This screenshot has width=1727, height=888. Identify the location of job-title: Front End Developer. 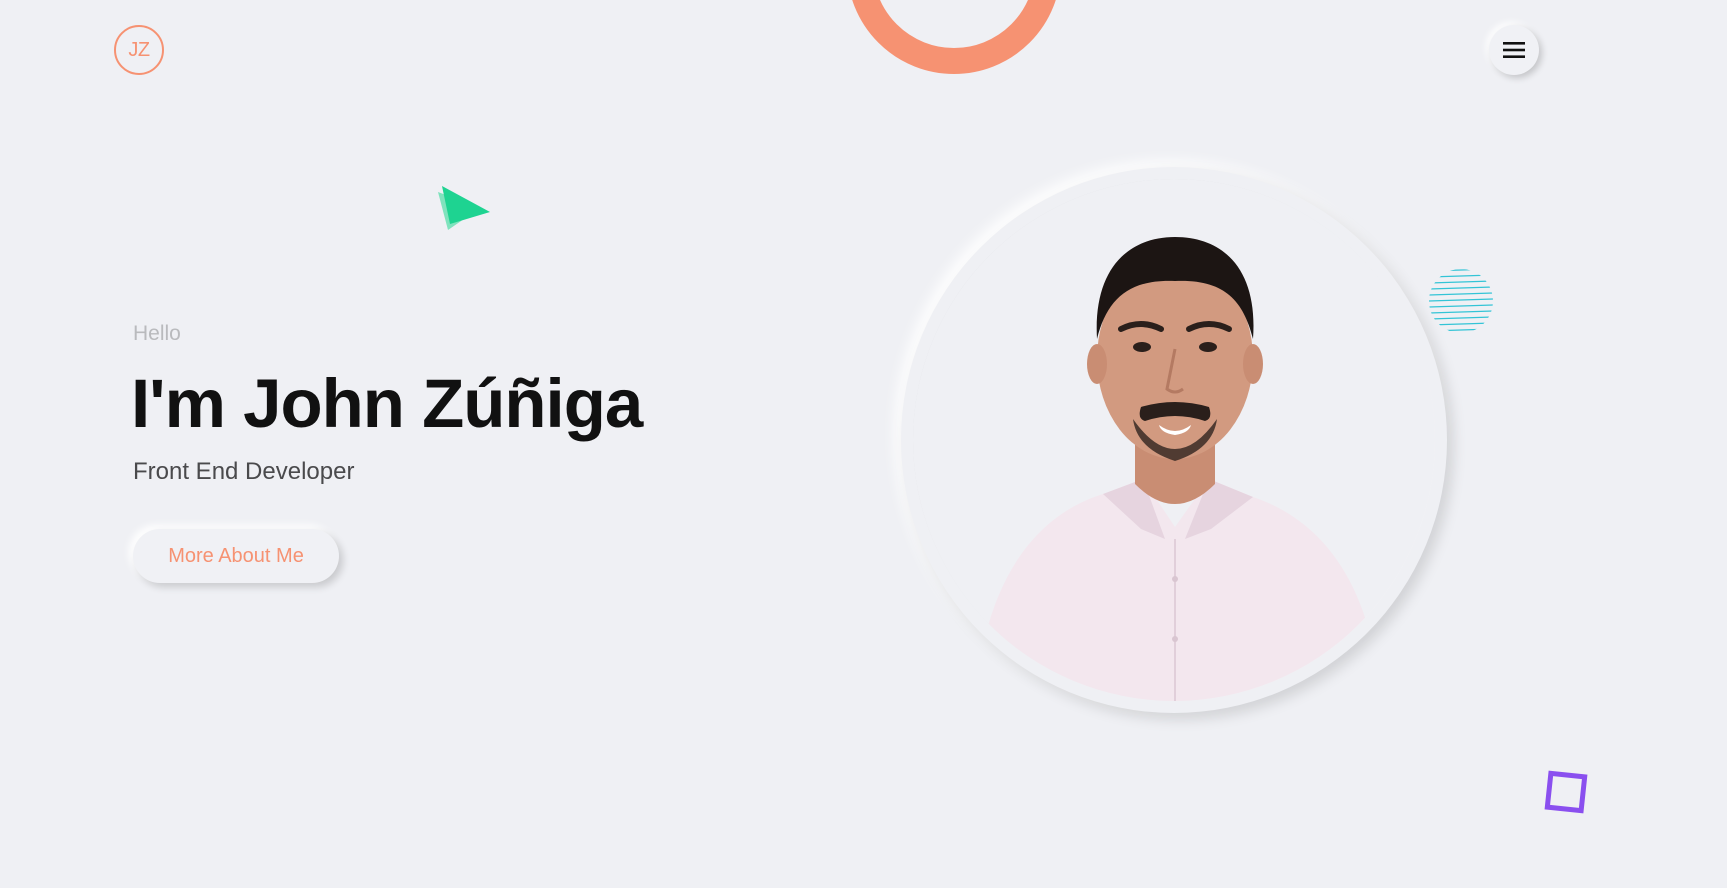
(244, 471).